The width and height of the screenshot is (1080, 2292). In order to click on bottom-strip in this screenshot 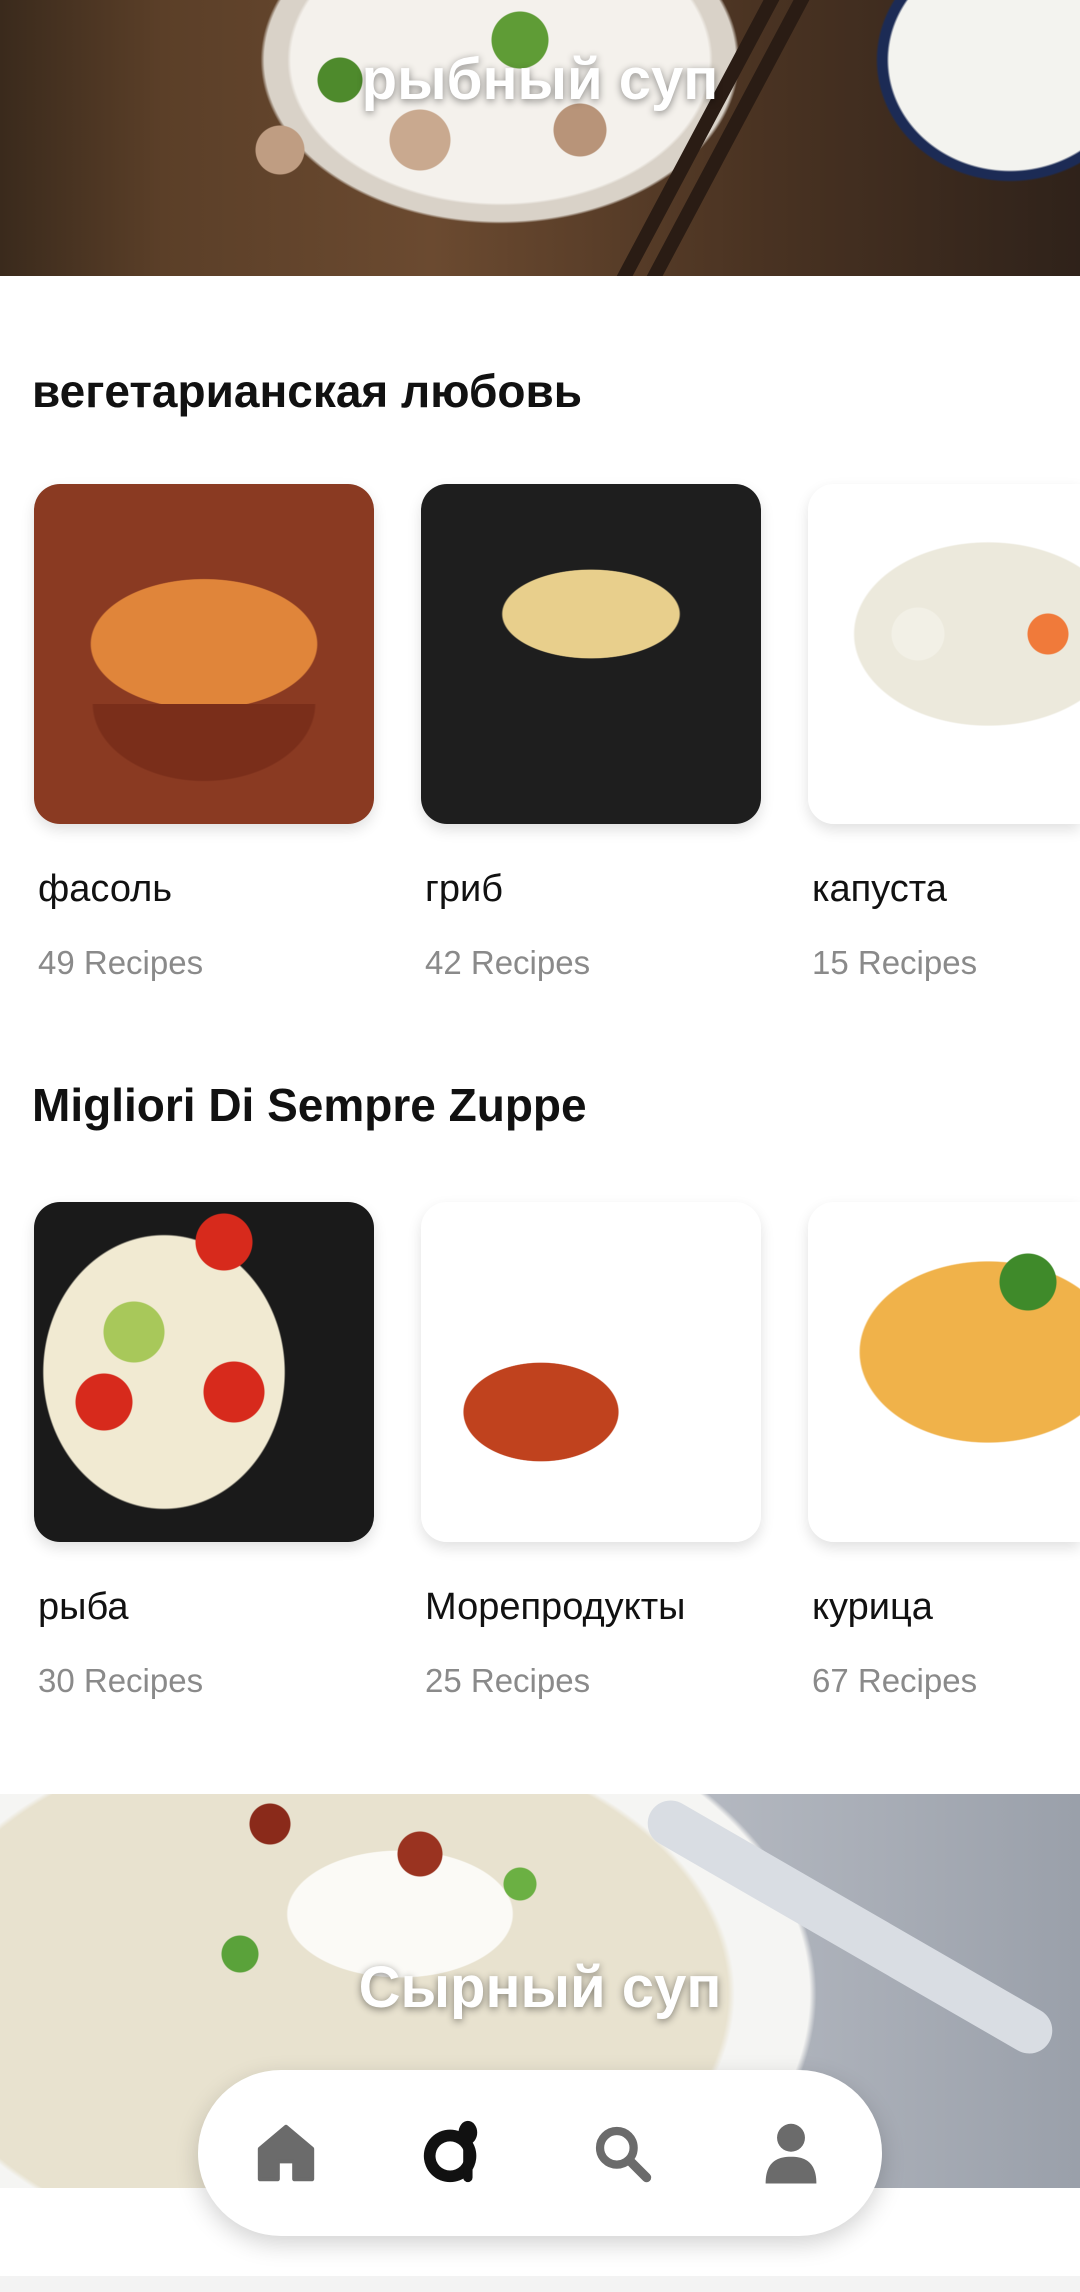, I will do `click(540, 2284)`.